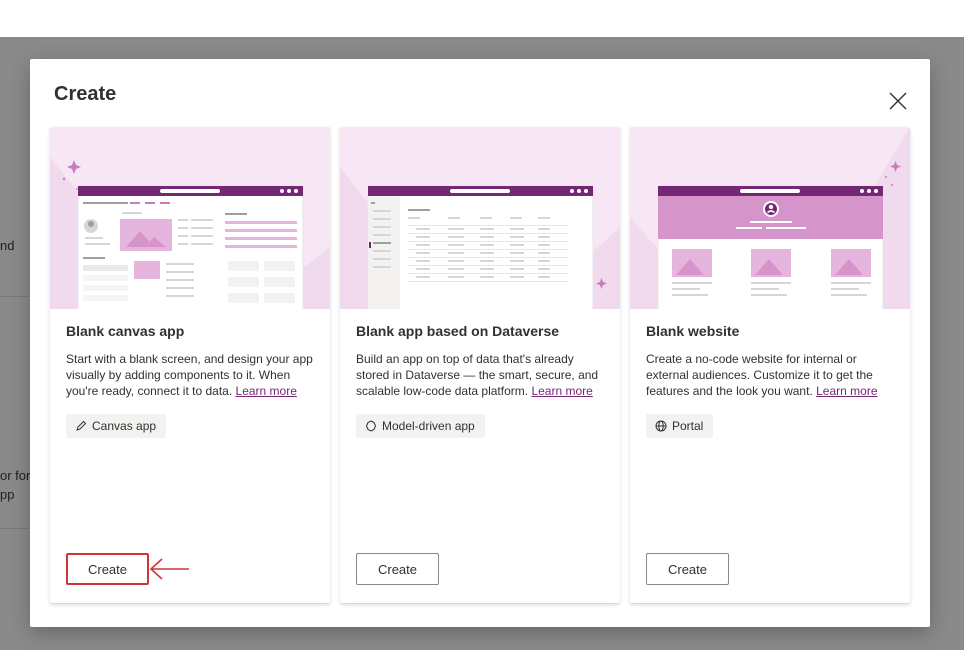 This screenshot has height=650, width=964. What do you see at coordinates (190, 218) in the screenshot?
I see `canvas-app-illustration` at bounding box center [190, 218].